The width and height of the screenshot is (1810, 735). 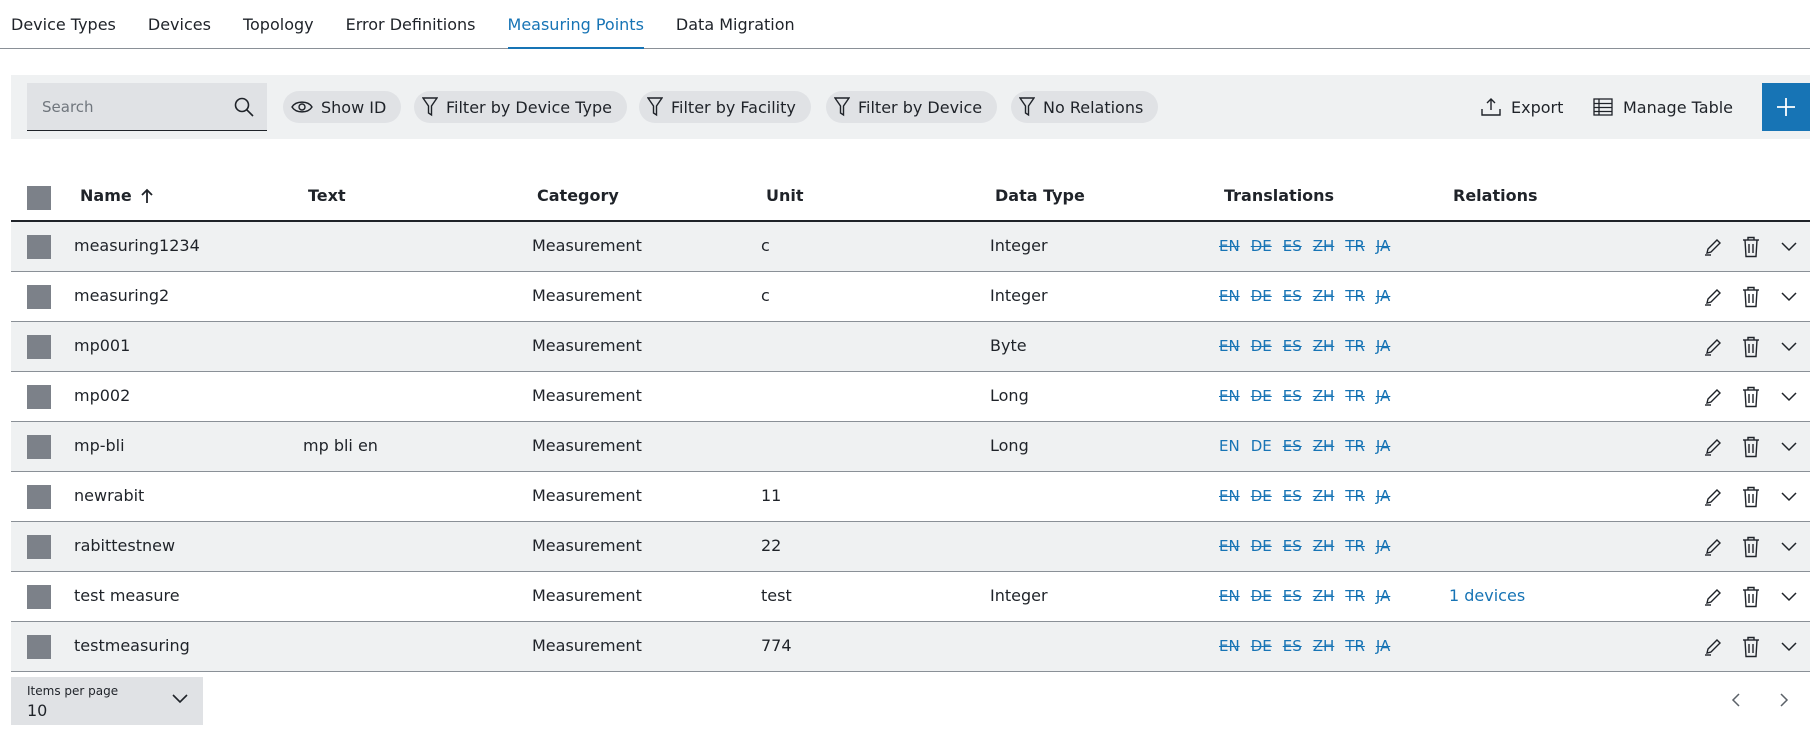 What do you see at coordinates (910, 647) in the screenshot?
I see `table-row: testmeasuring Measurement 774 EN DE ES ZH TR JA` at bounding box center [910, 647].